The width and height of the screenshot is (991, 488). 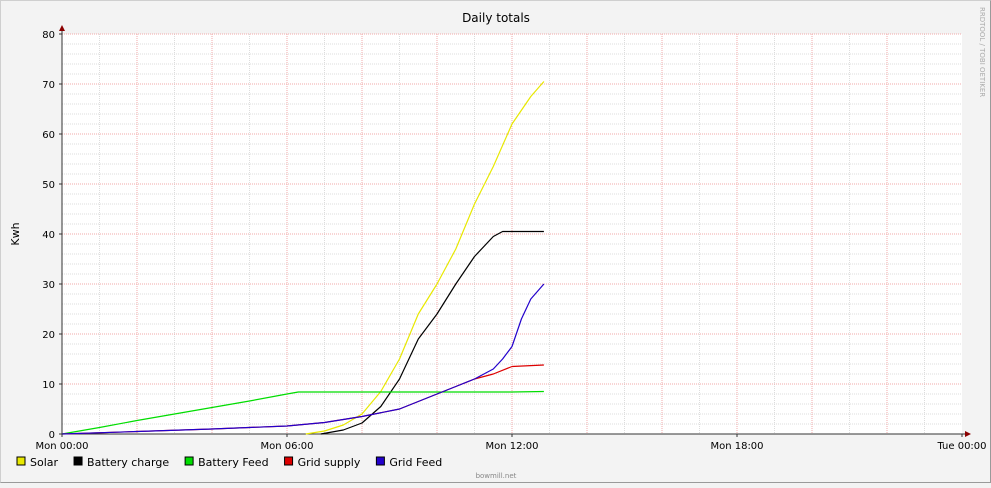 What do you see at coordinates (48, 235) in the screenshot?
I see `y-tick-label: 40` at bounding box center [48, 235].